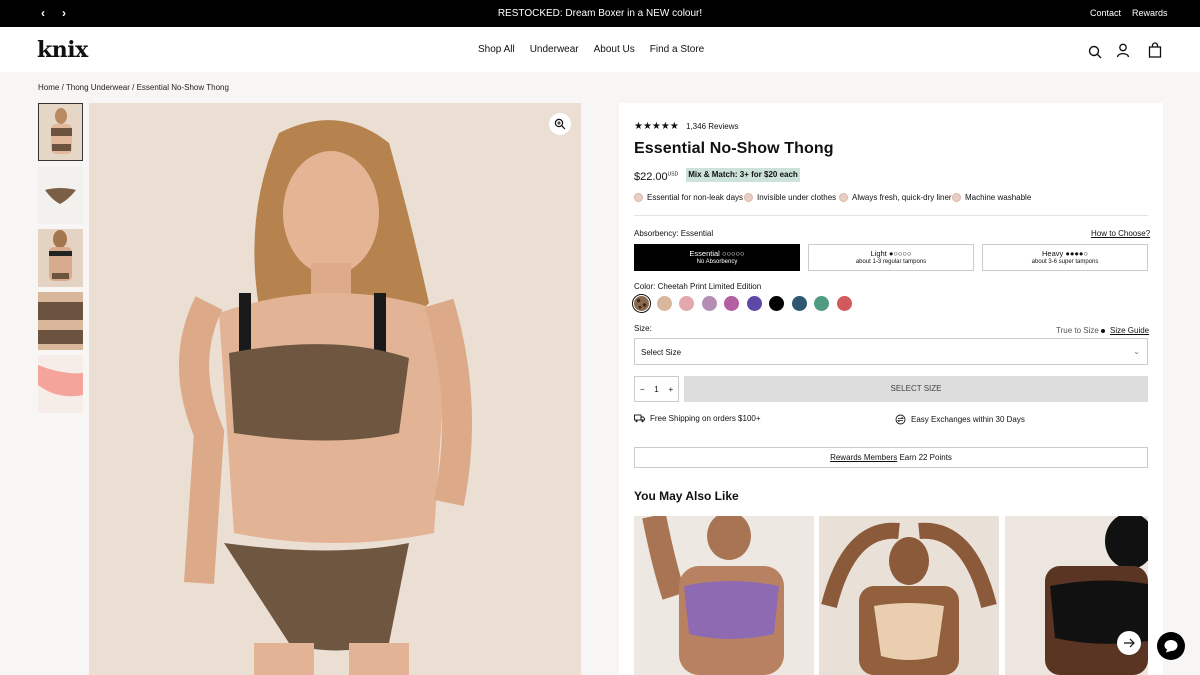 The image size is (1200, 675). What do you see at coordinates (62, 50) in the screenshot?
I see `logo: knix` at bounding box center [62, 50].